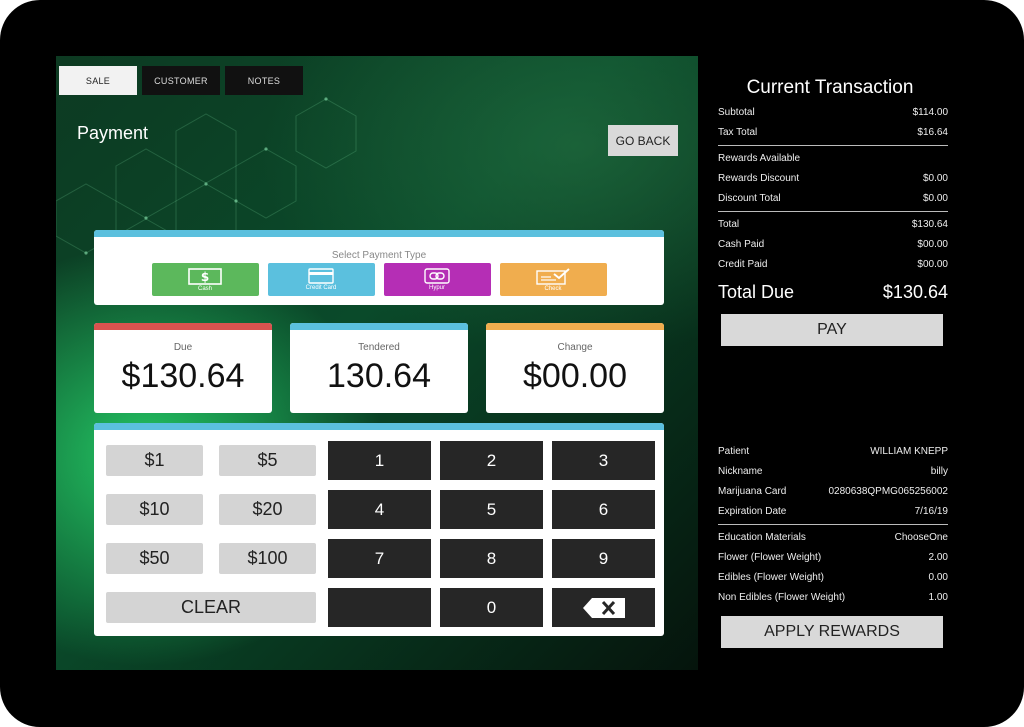 This screenshot has width=1024, height=727. Describe the element at coordinates (833, 264) in the screenshot. I see `credit-paid-row: Credit Paid $00.00` at that location.